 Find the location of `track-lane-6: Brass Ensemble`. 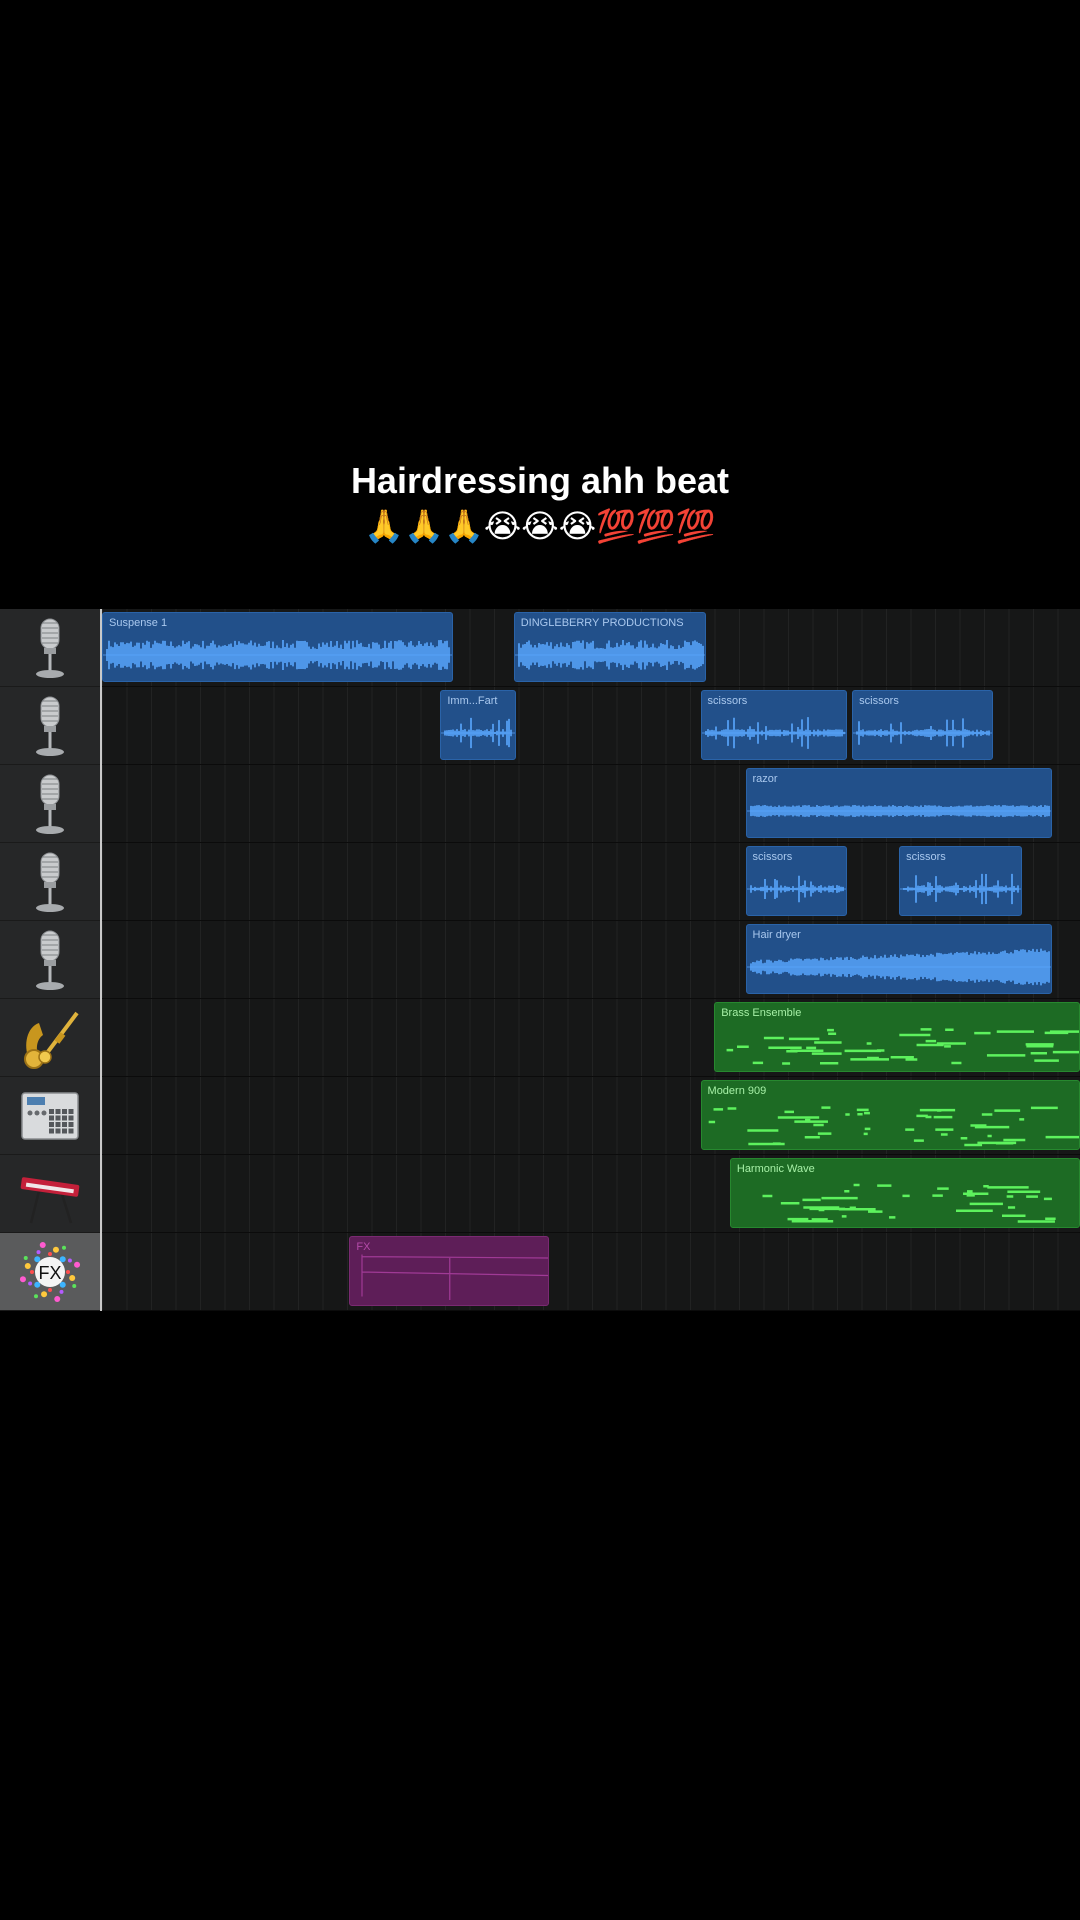

track-lane-6: Brass Ensemble is located at coordinates (591, 1038).